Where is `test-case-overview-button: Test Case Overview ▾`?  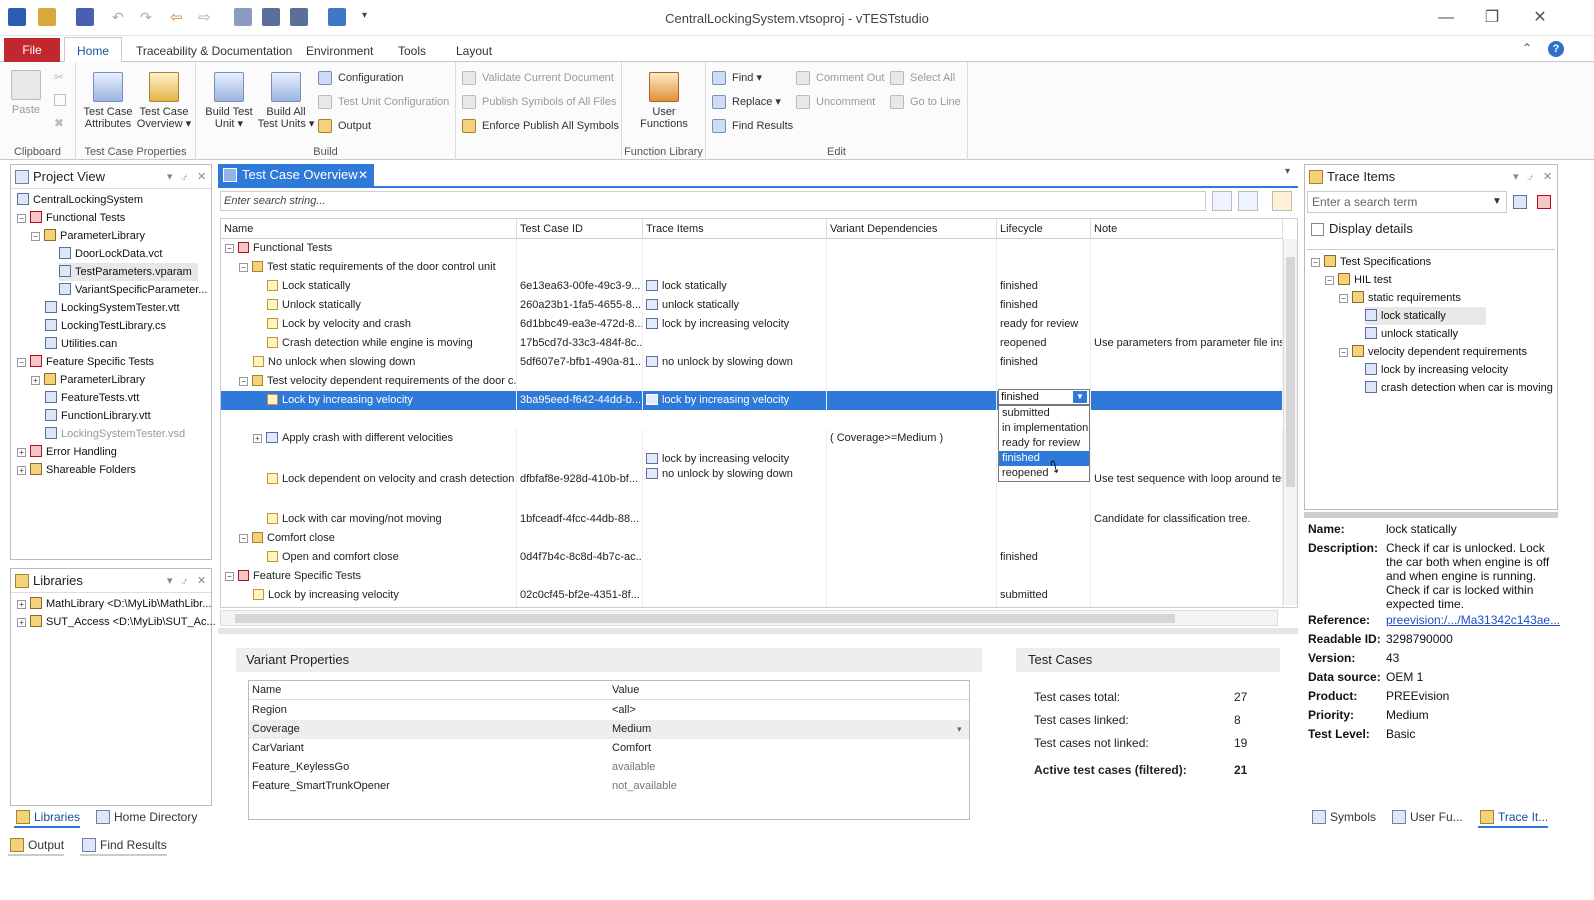
test-case-overview-button: Test Case Overview ▾ is located at coordinates (164, 101).